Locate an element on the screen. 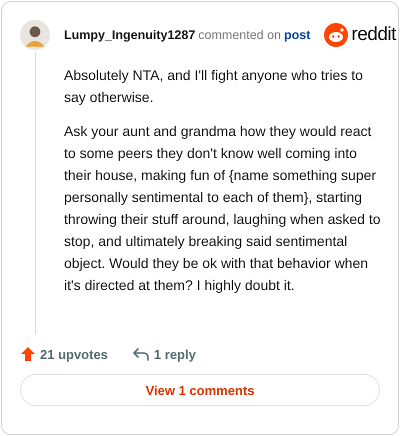 Image resolution: width=400 pixels, height=436 pixels. alien-logo-icon is located at coordinates (336, 35).